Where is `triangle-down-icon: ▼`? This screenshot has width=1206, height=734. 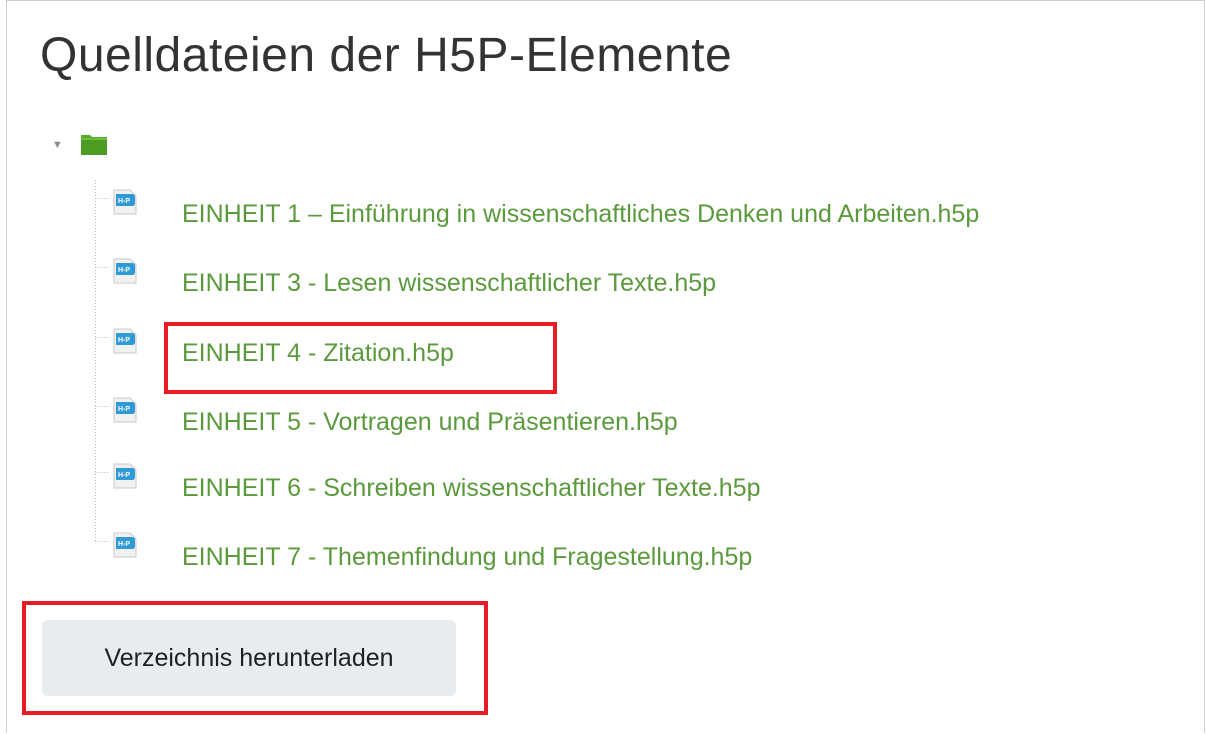 triangle-down-icon: ▼ is located at coordinates (57, 145).